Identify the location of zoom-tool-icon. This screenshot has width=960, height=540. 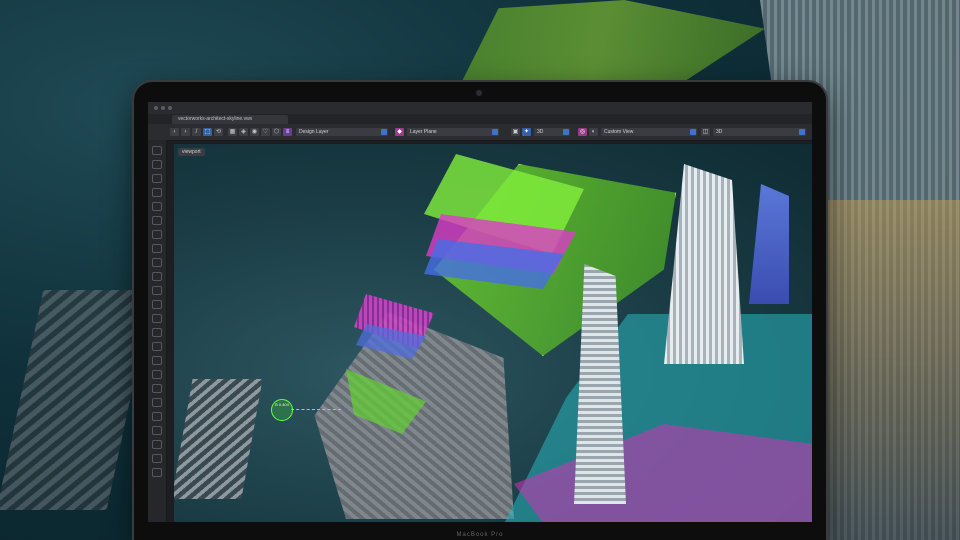
(157, 178).